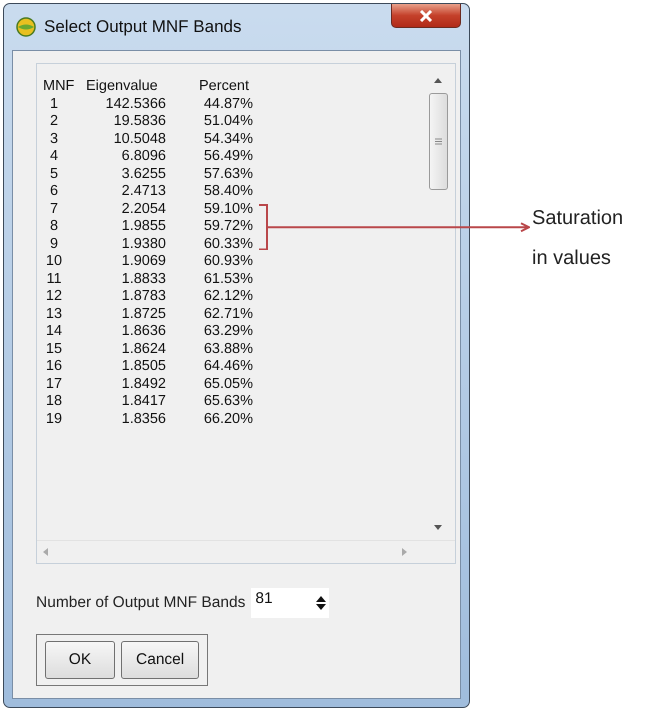 This screenshot has width=655, height=713. I want to click on table-cell-text: 12, so click(54, 297).